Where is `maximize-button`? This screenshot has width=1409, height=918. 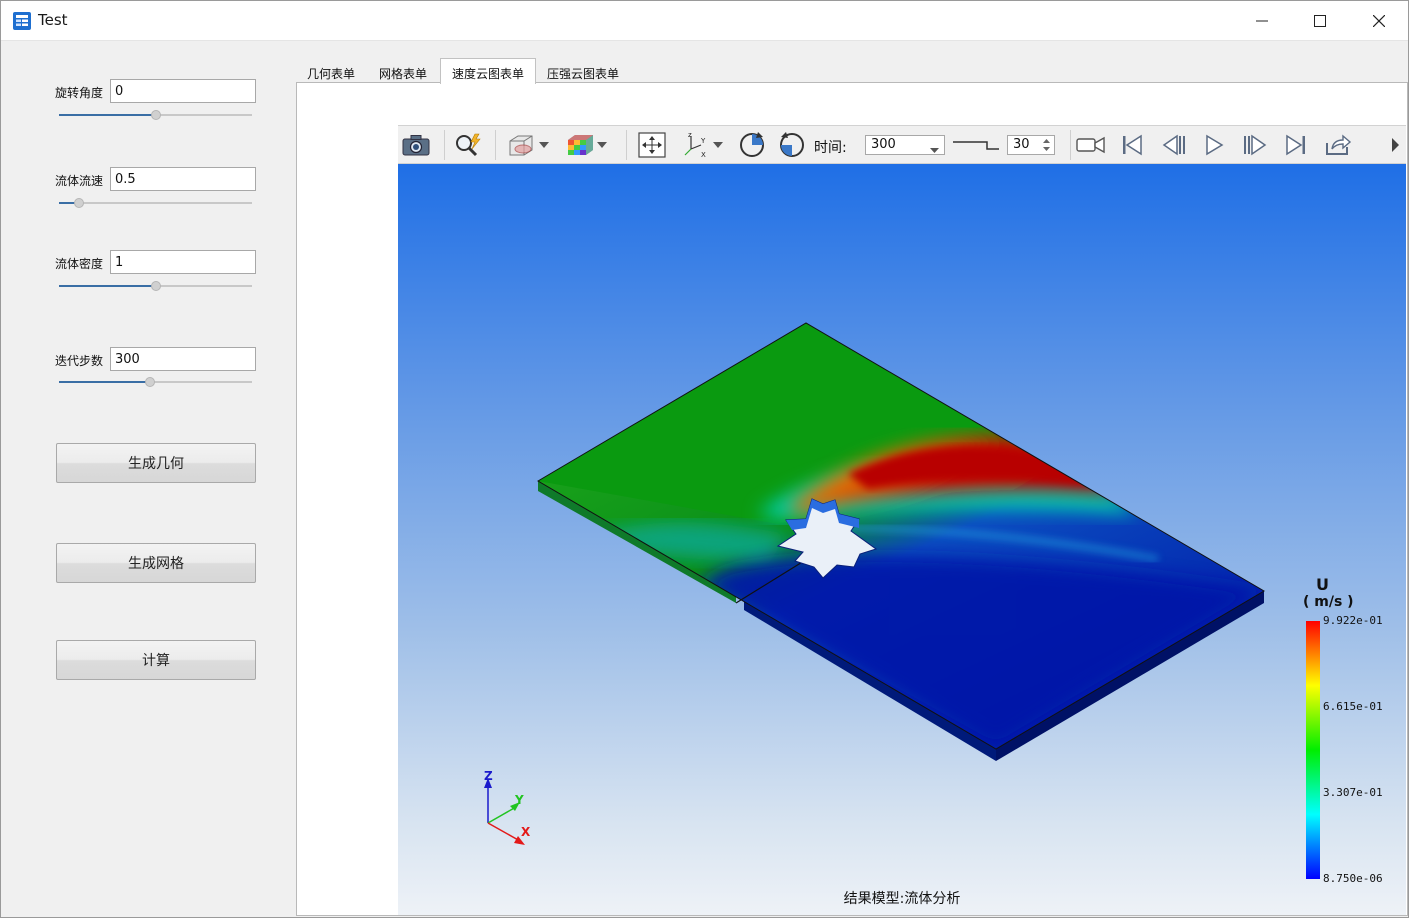 maximize-button is located at coordinates (1320, 21).